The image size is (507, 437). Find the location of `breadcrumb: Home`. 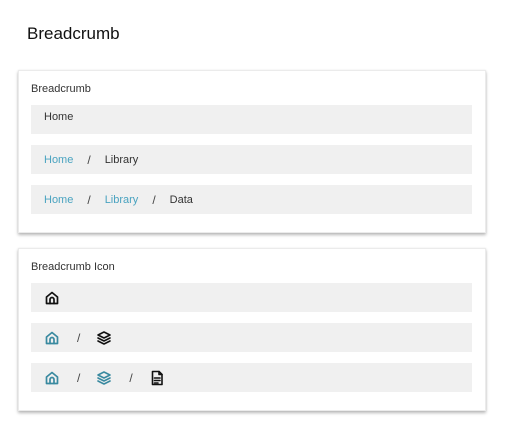

breadcrumb: Home is located at coordinates (251, 119).